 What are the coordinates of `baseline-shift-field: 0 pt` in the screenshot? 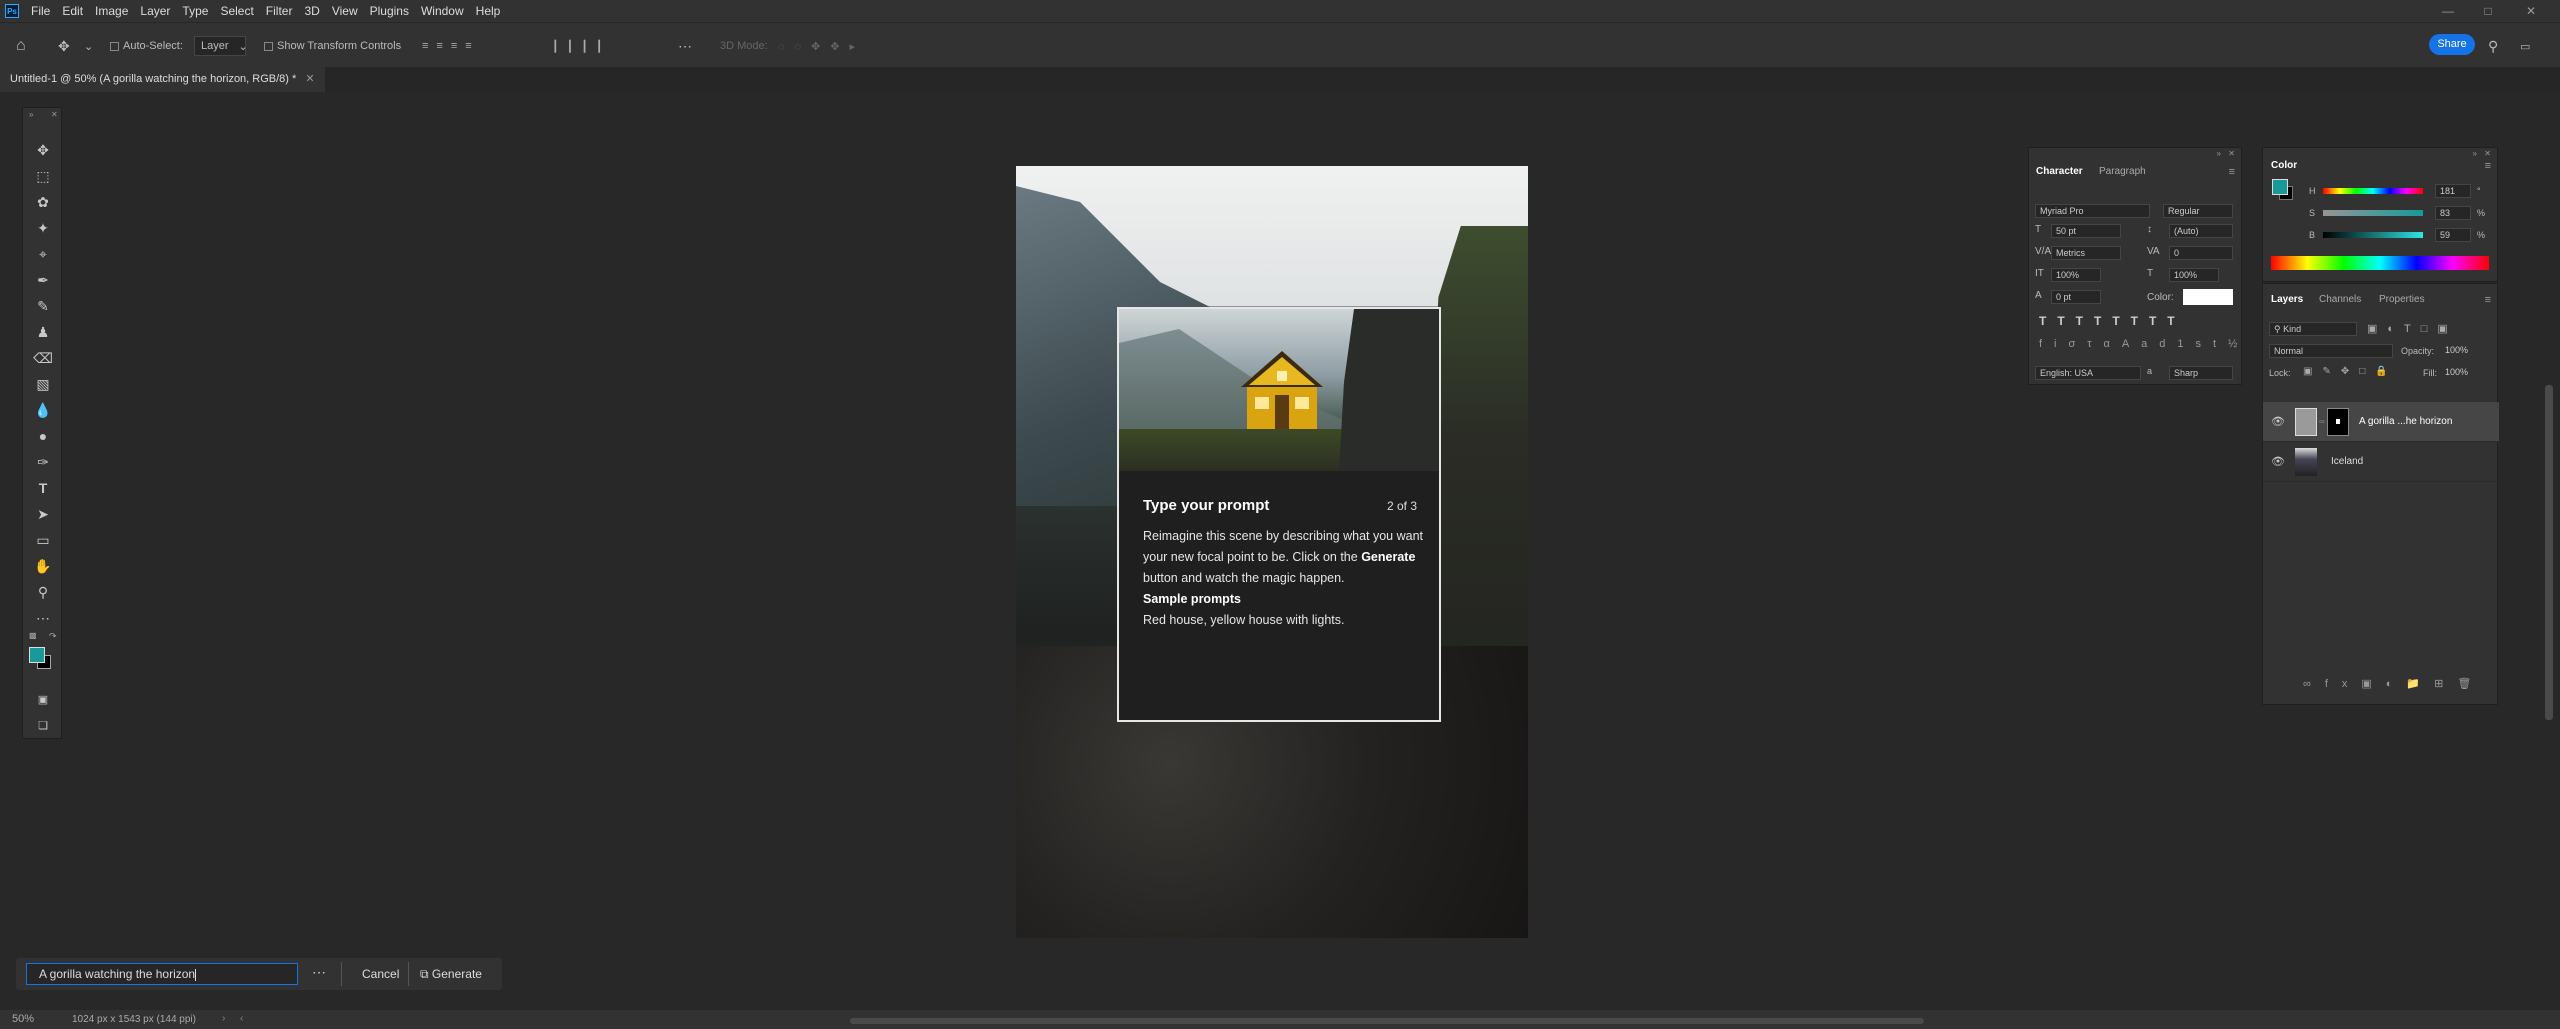 It's located at (2076, 297).